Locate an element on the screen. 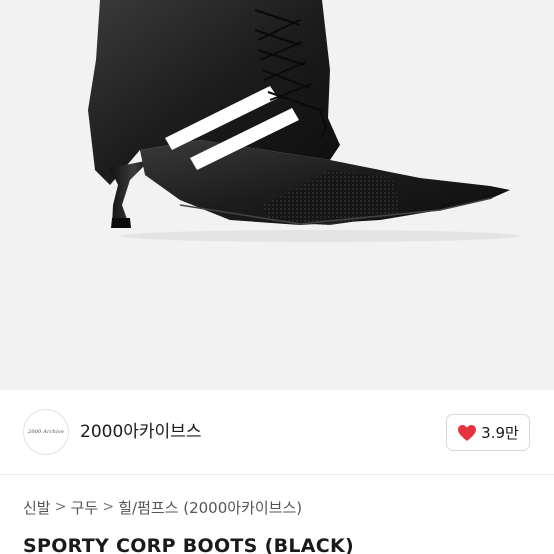  heart-icon is located at coordinates (467, 432).